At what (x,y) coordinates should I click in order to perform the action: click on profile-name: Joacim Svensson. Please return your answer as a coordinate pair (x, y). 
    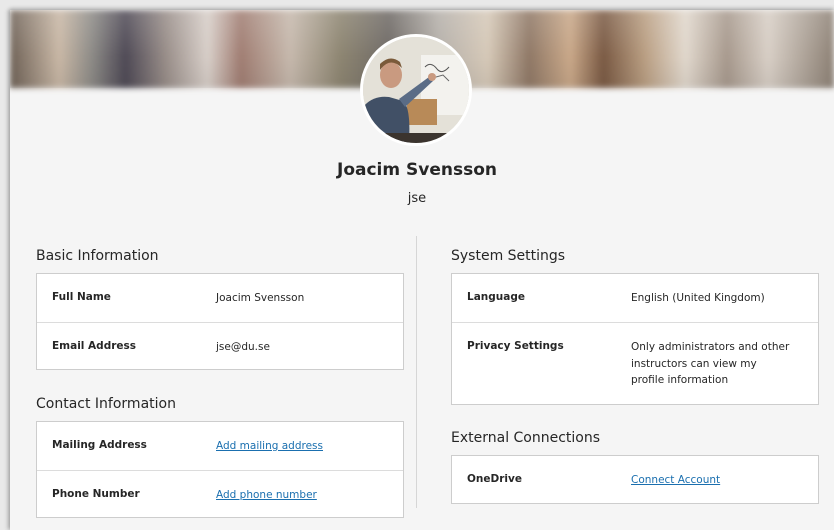
    Looking at the image, I should click on (417, 170).